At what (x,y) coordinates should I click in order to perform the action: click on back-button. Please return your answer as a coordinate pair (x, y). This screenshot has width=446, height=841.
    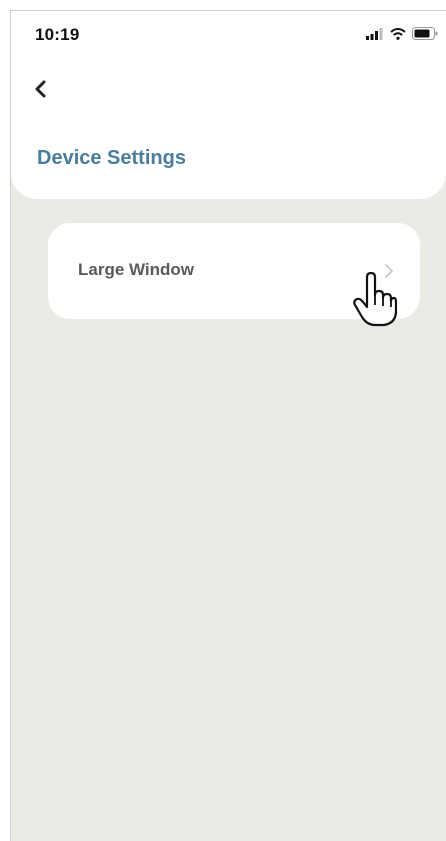
    Looking at the image, I should click on (47, 91).